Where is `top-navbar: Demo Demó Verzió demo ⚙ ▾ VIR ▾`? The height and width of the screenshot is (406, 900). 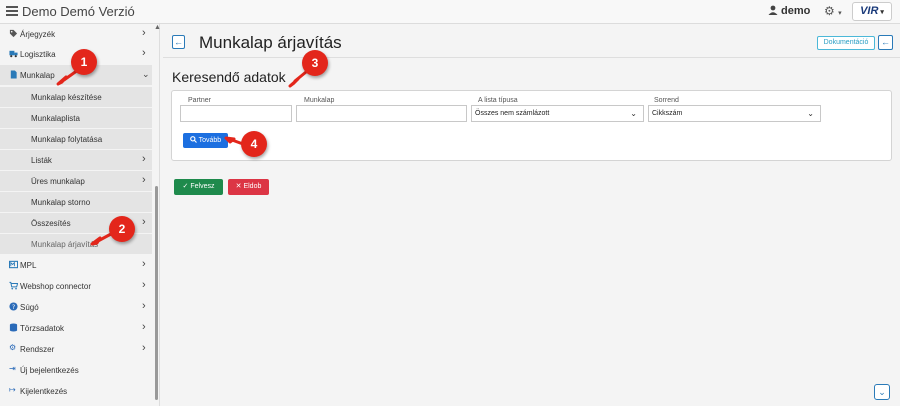
top-navbar: Demo Demó Verzió demo ⚙ ▾ VIR ▾ is located at coordinates (450, 12).